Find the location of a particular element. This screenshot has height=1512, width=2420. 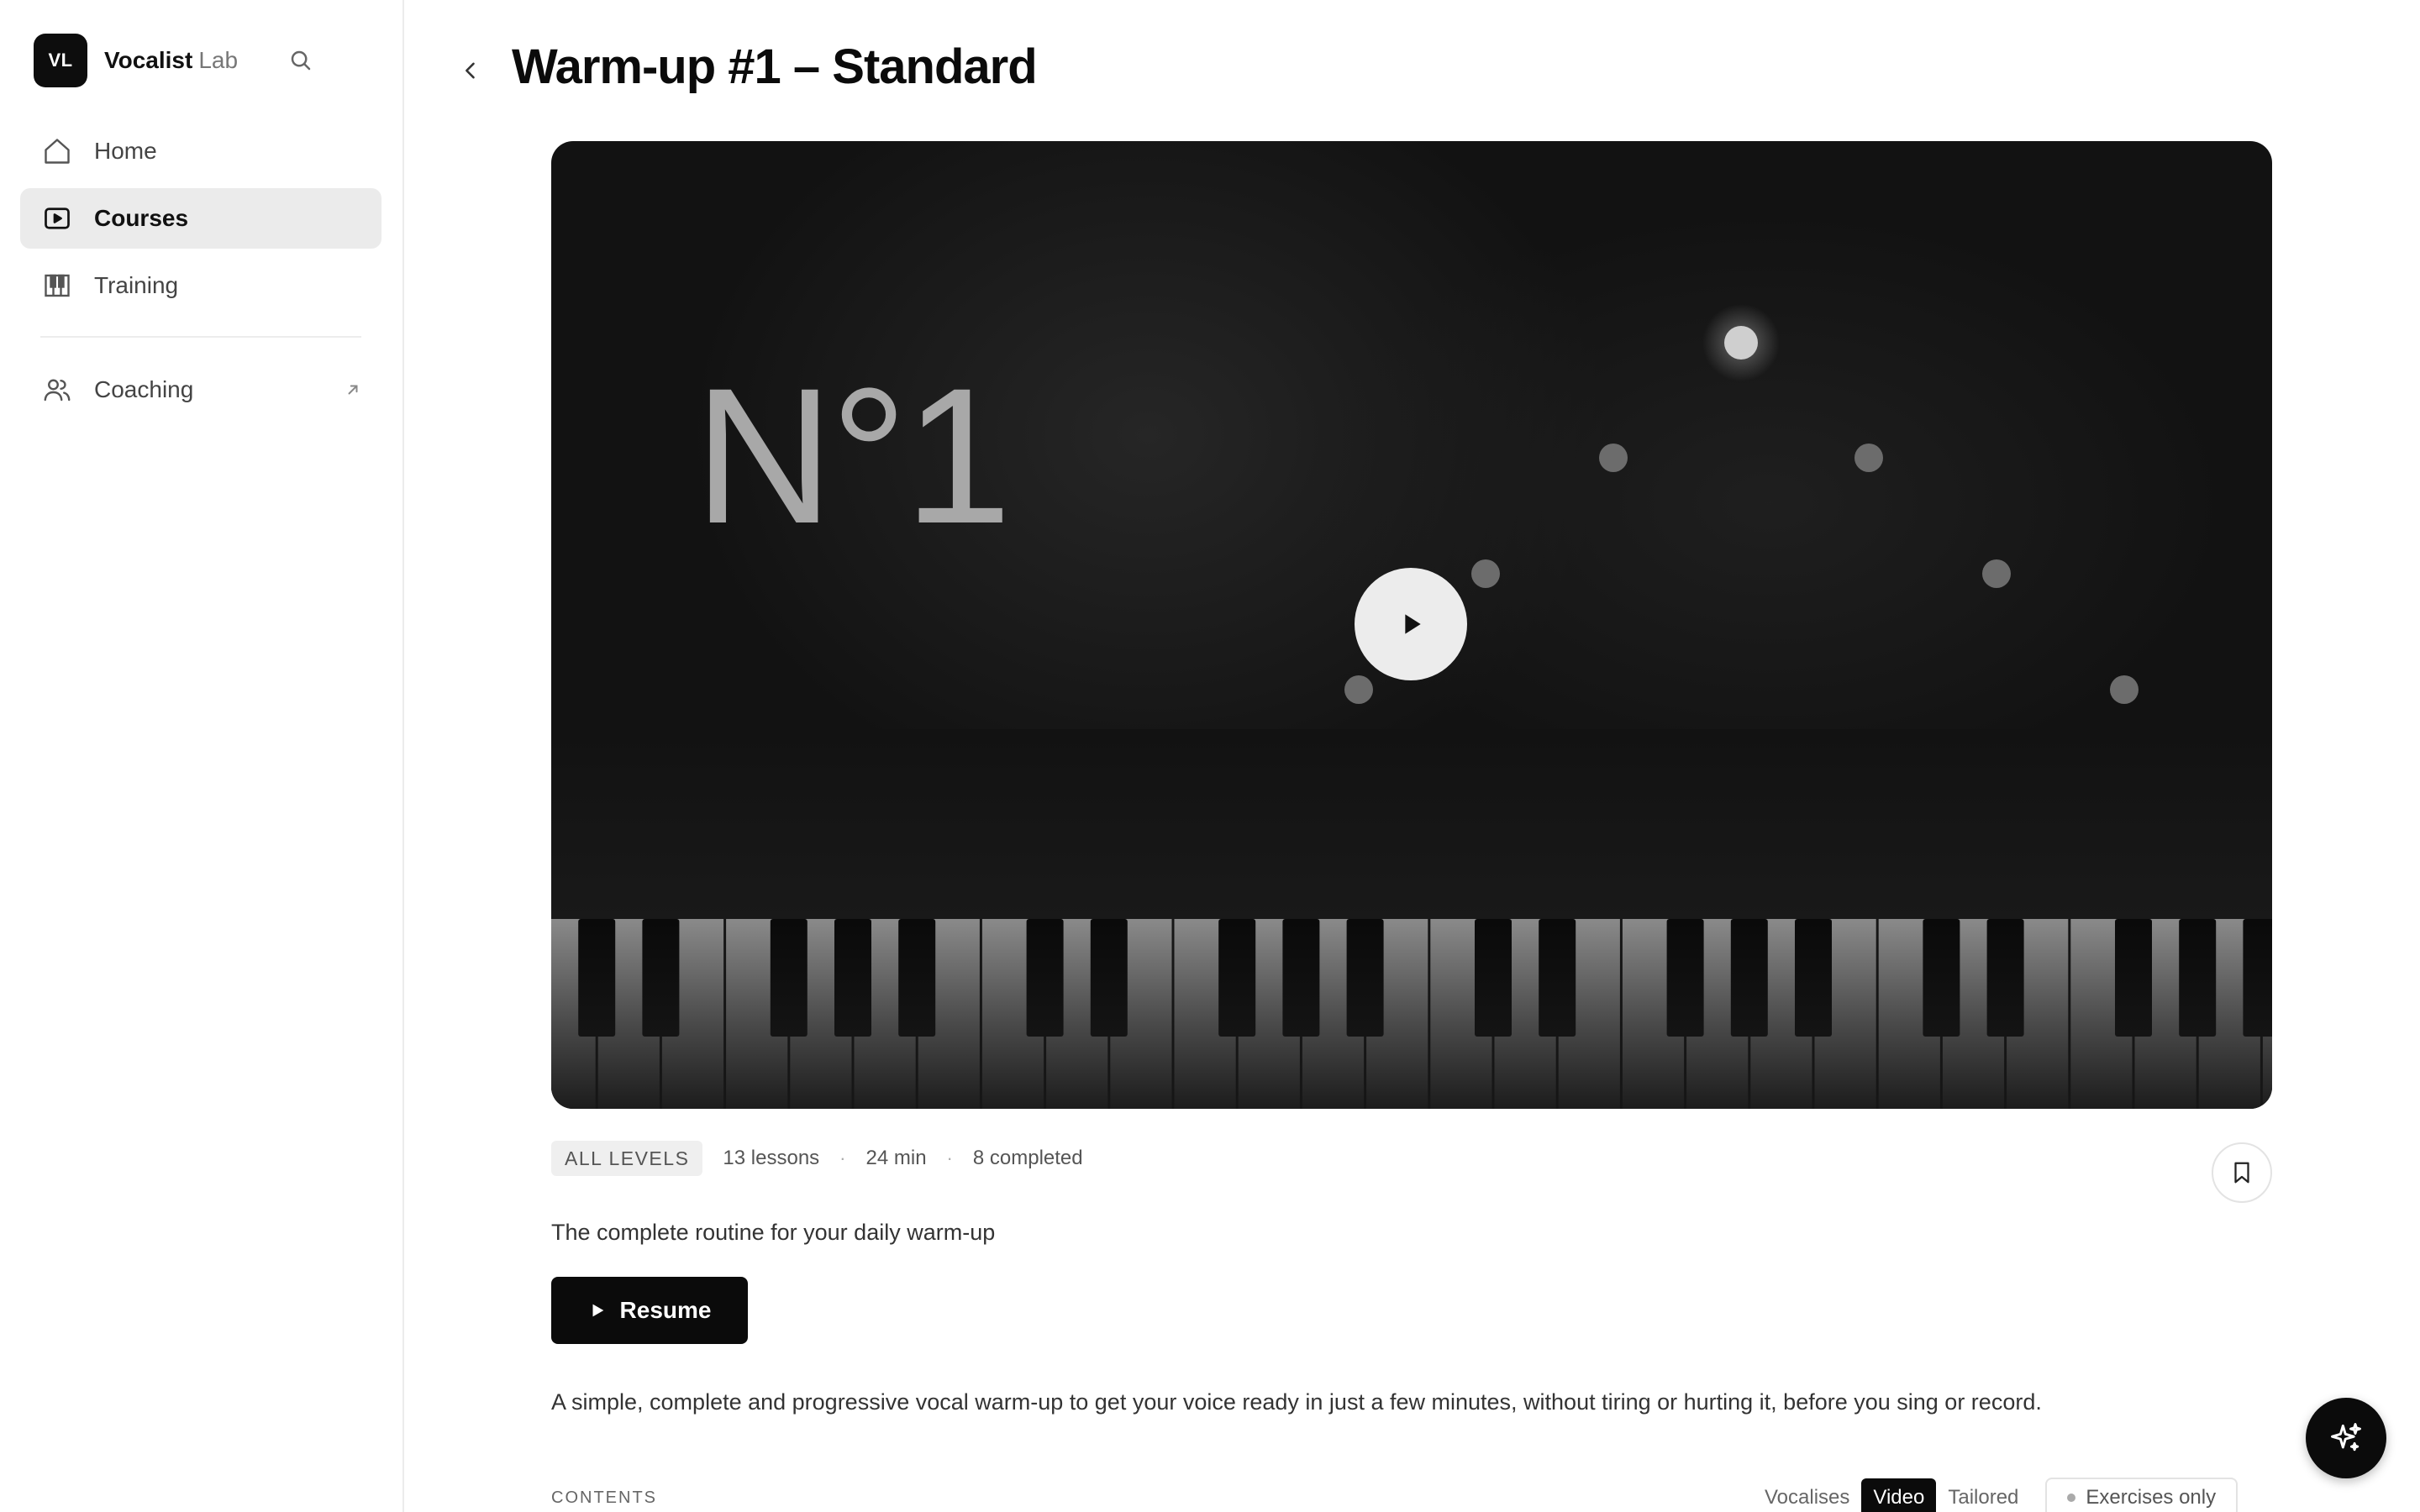

exercises-only-filter: Exercises only is located at coordinates (2142, 1495).